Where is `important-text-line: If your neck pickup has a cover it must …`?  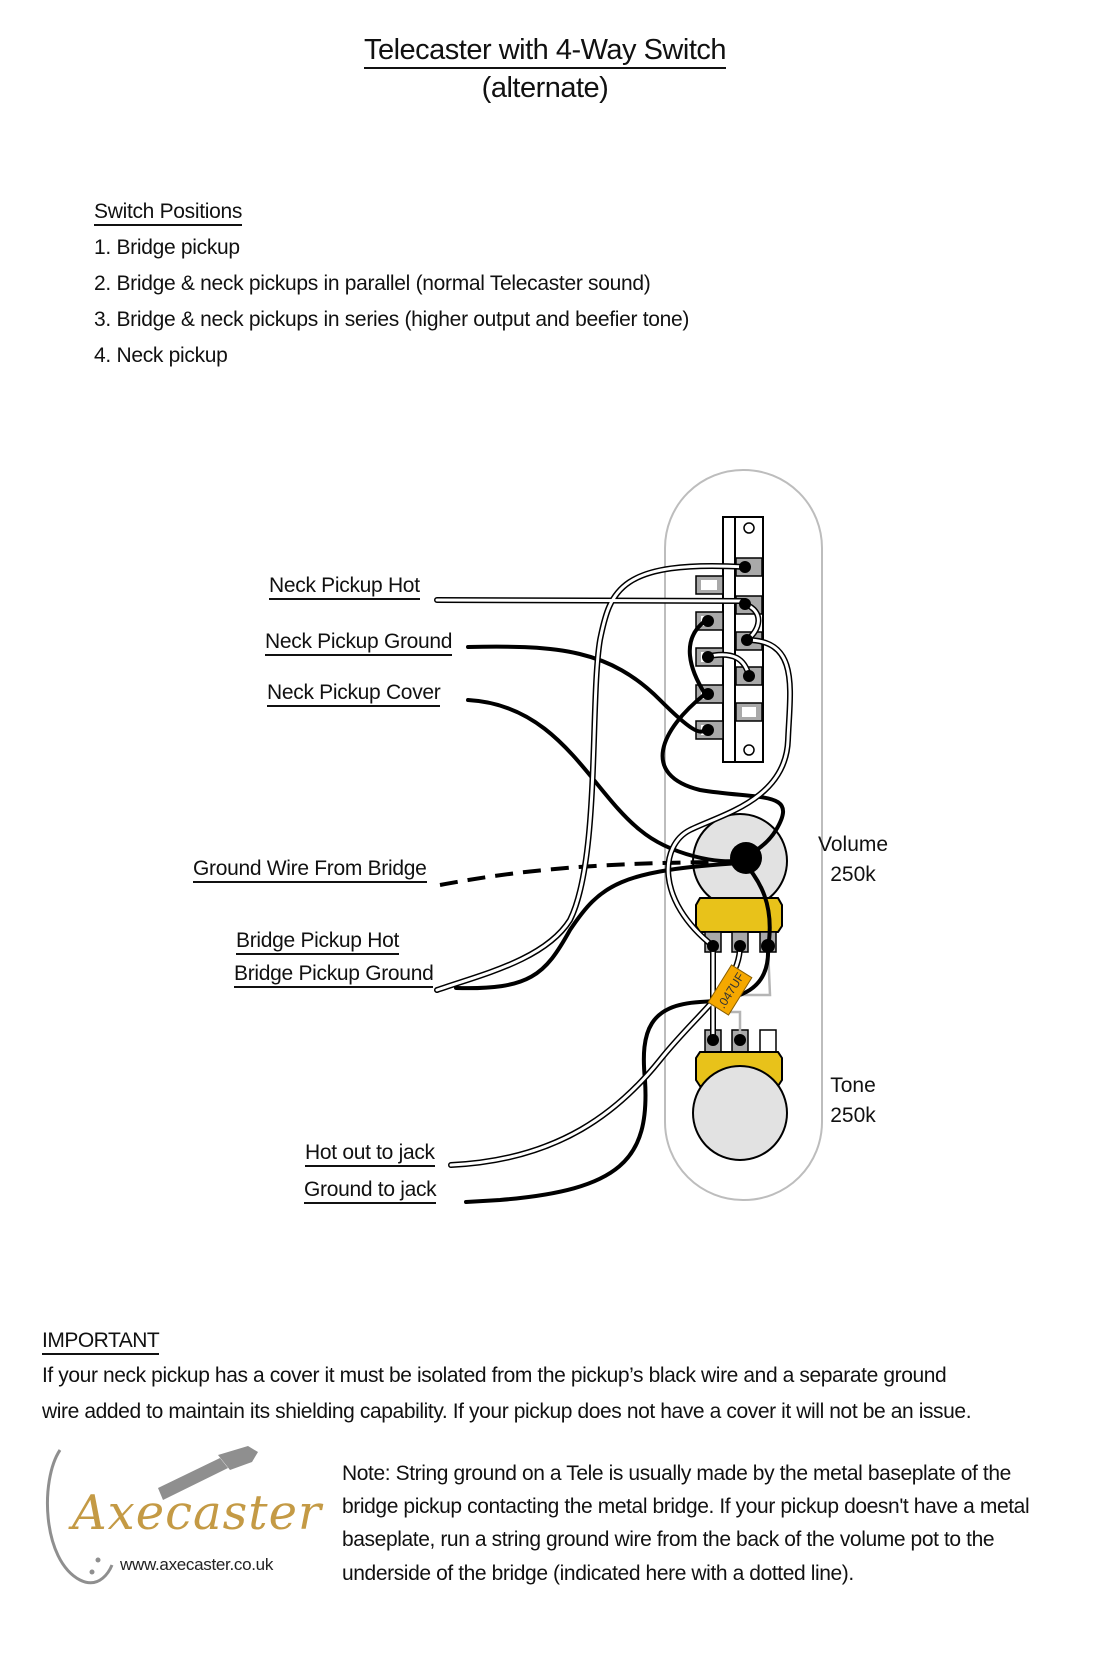 important-text-line: If your neck pickup has a cover it must … is located at coordinates (494, 1375).